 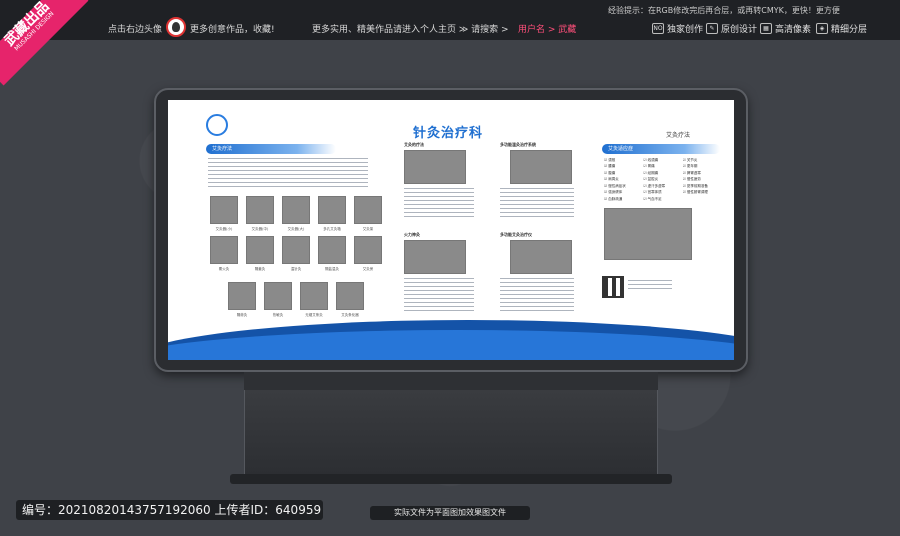 What do you see at coordinates (615, 185) in the screenshot?
I see `indication-item: ☑ 慢性病症状` at bounding box center [615, 185].